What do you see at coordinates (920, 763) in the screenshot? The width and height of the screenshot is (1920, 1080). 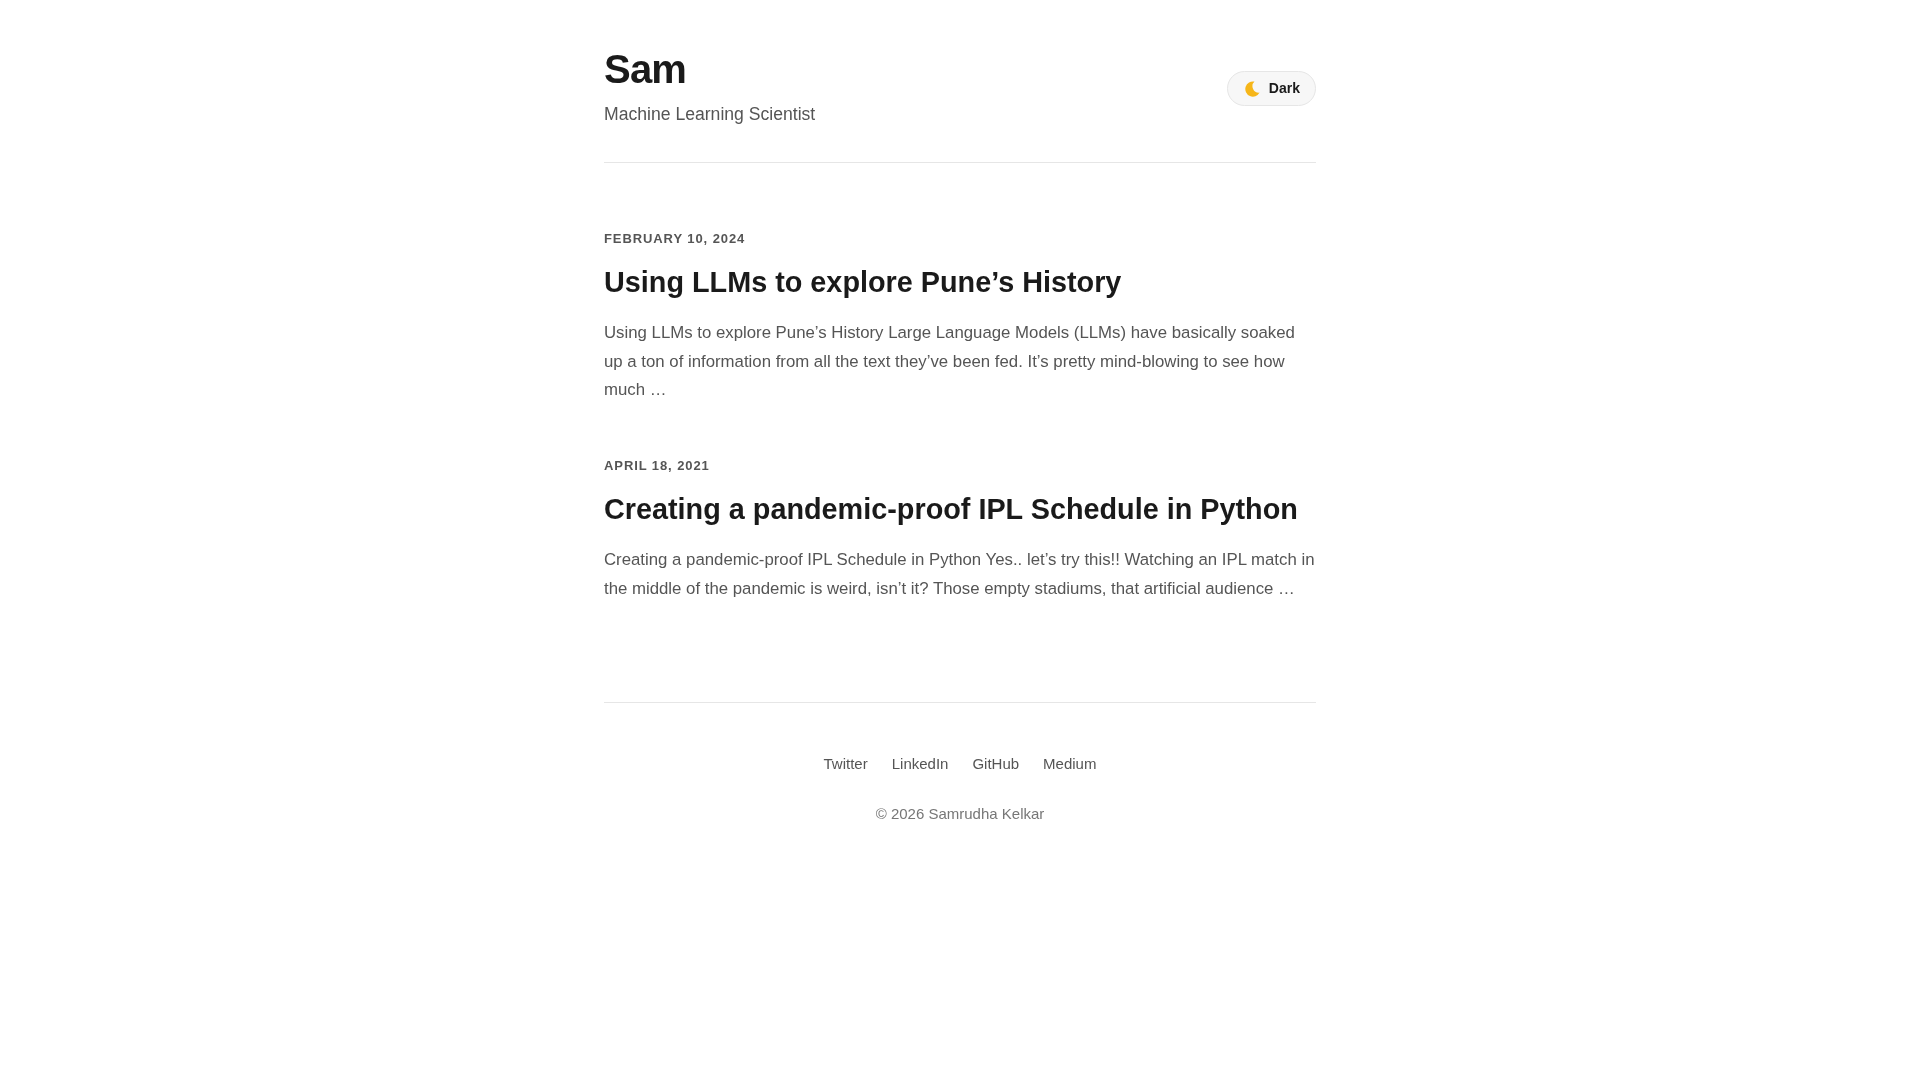 I see `footer-link: LinkedIn` at bounding box center [920, 763].